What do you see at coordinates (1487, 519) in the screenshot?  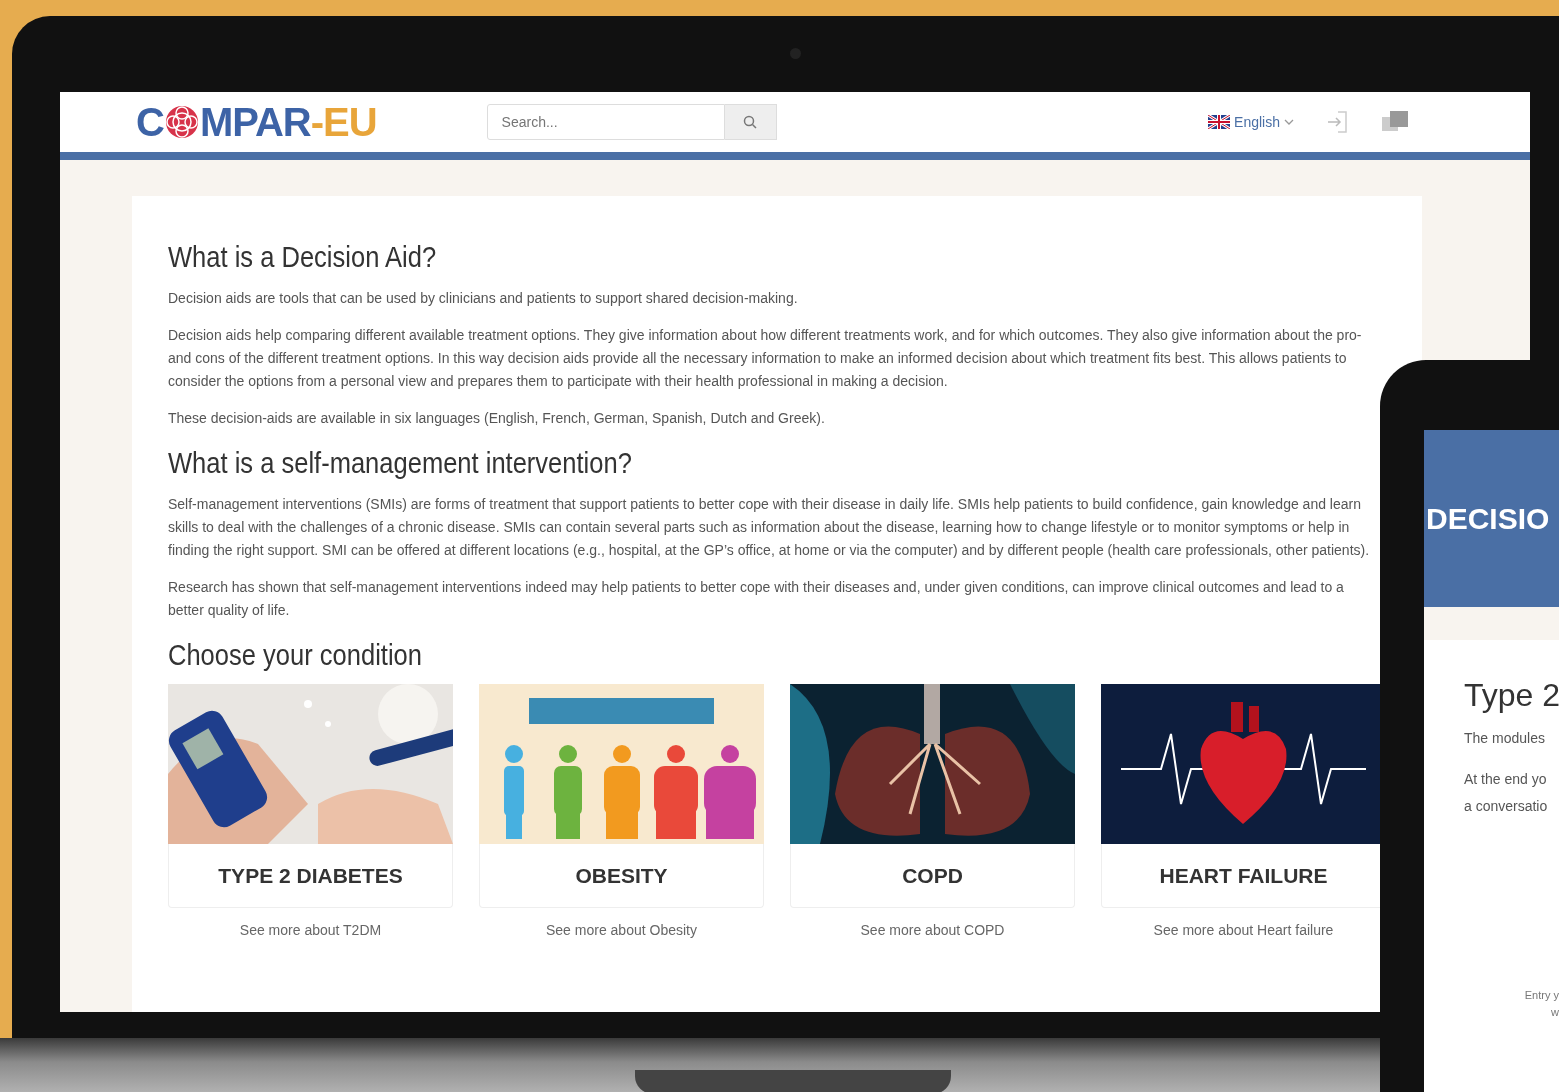 I see `banner-title: DECISIO` at bounding box center [1487, 519].